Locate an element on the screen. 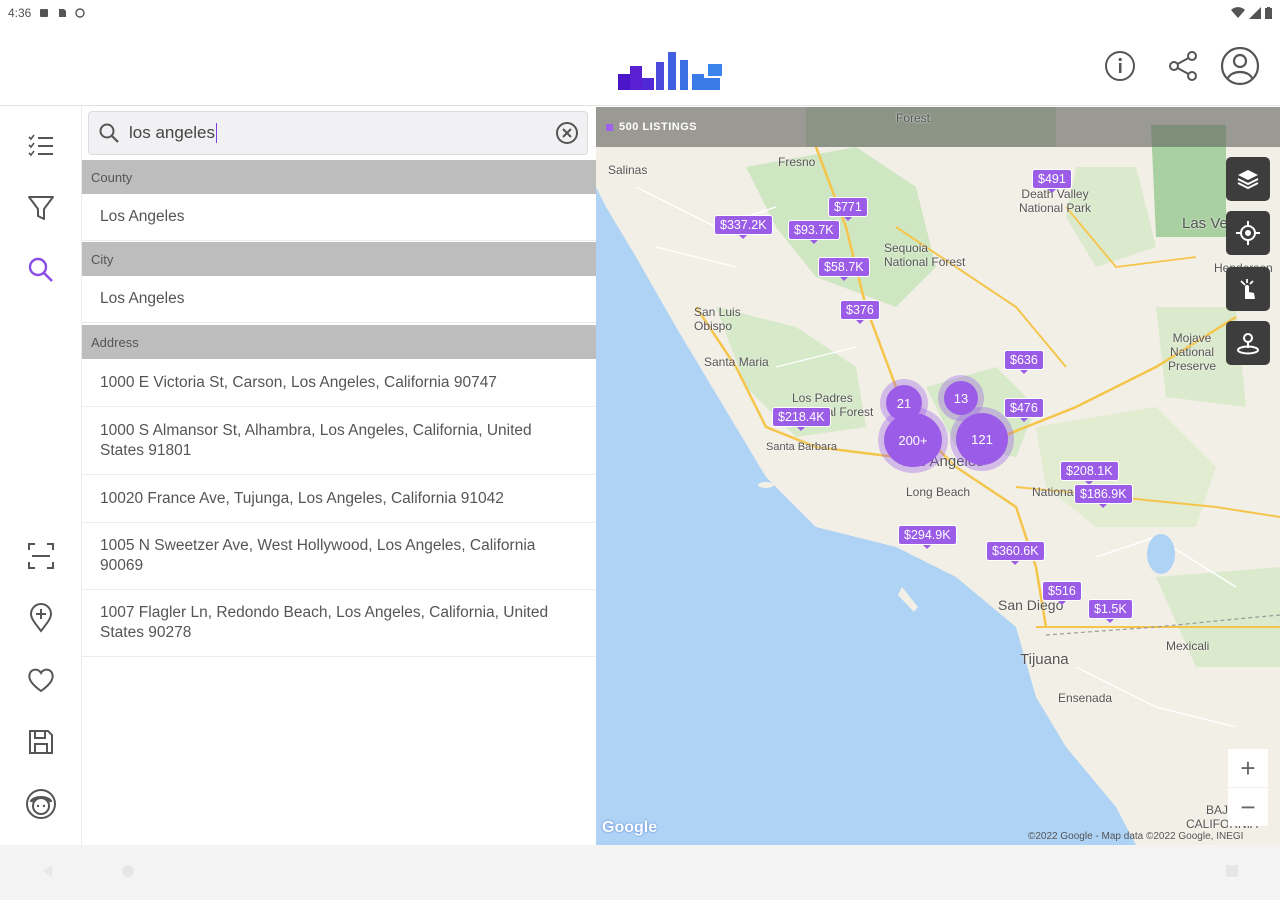  account-button is located at coordinates (1240, 66).